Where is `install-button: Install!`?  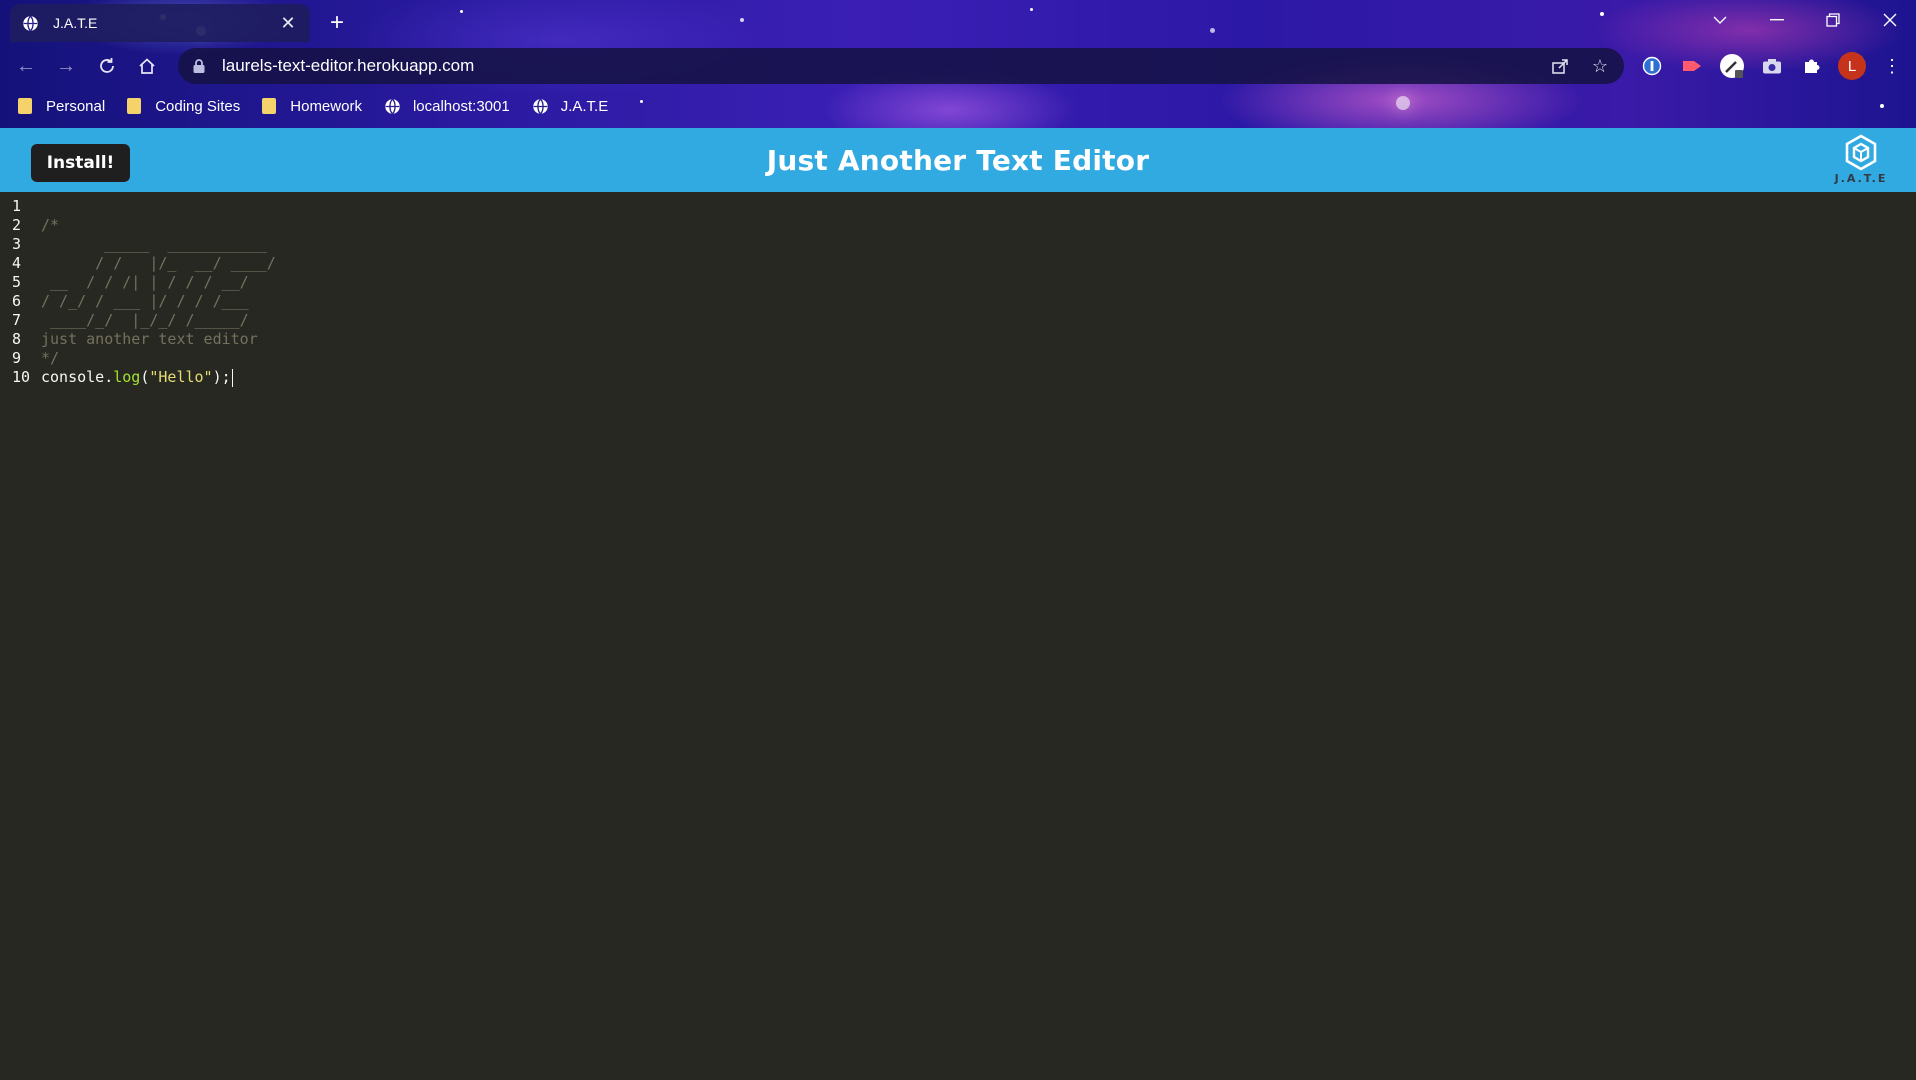 install-button: Install! is located at coordinates (80, 163).